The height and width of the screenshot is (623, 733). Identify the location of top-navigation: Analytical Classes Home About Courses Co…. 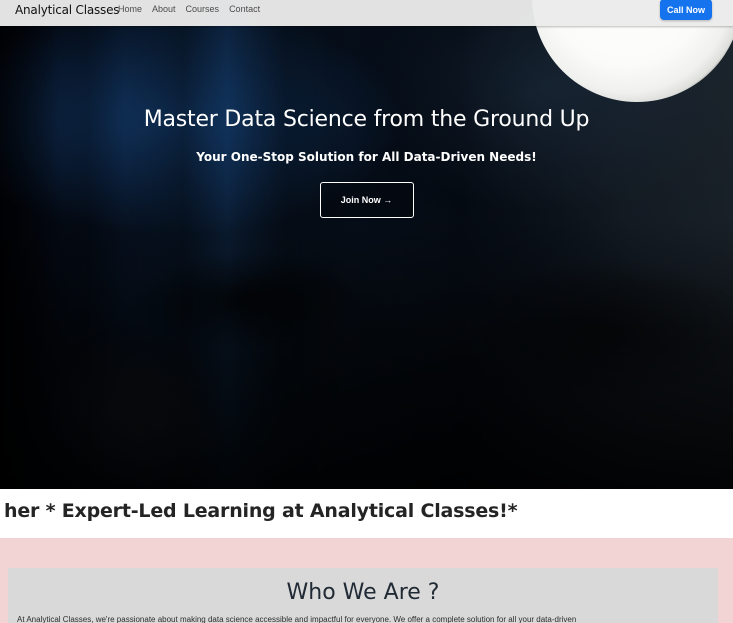
(366, 13).